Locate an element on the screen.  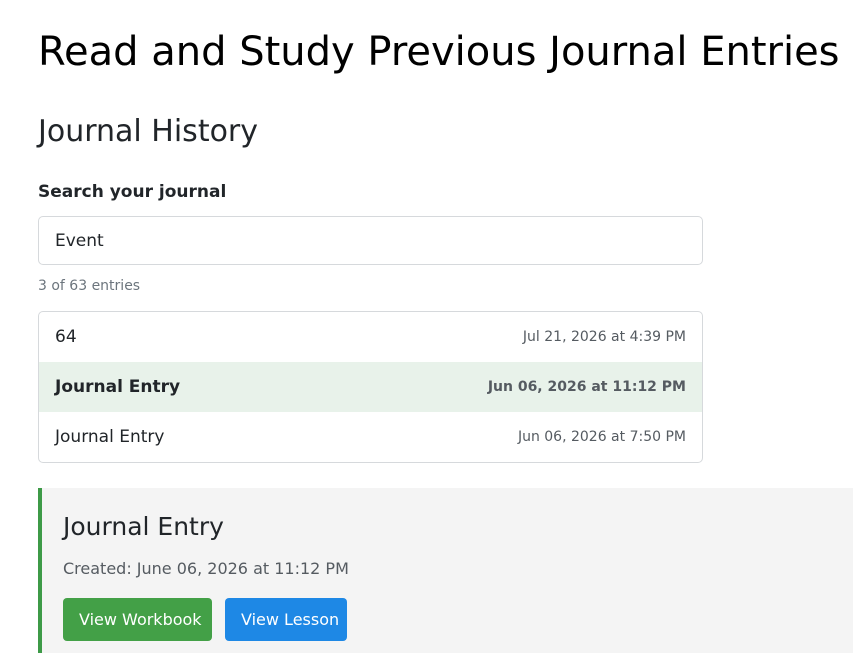
entry-created-date: Created: June 06, 2026 at 11:12 PM is located at coordinates (206, 568).